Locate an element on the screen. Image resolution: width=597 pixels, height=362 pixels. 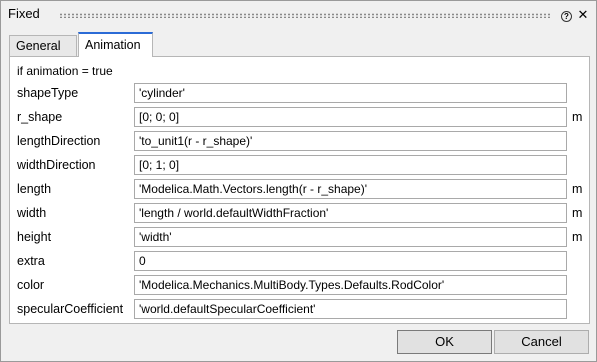
help-icon: ? is located at coordinates (566, 16).